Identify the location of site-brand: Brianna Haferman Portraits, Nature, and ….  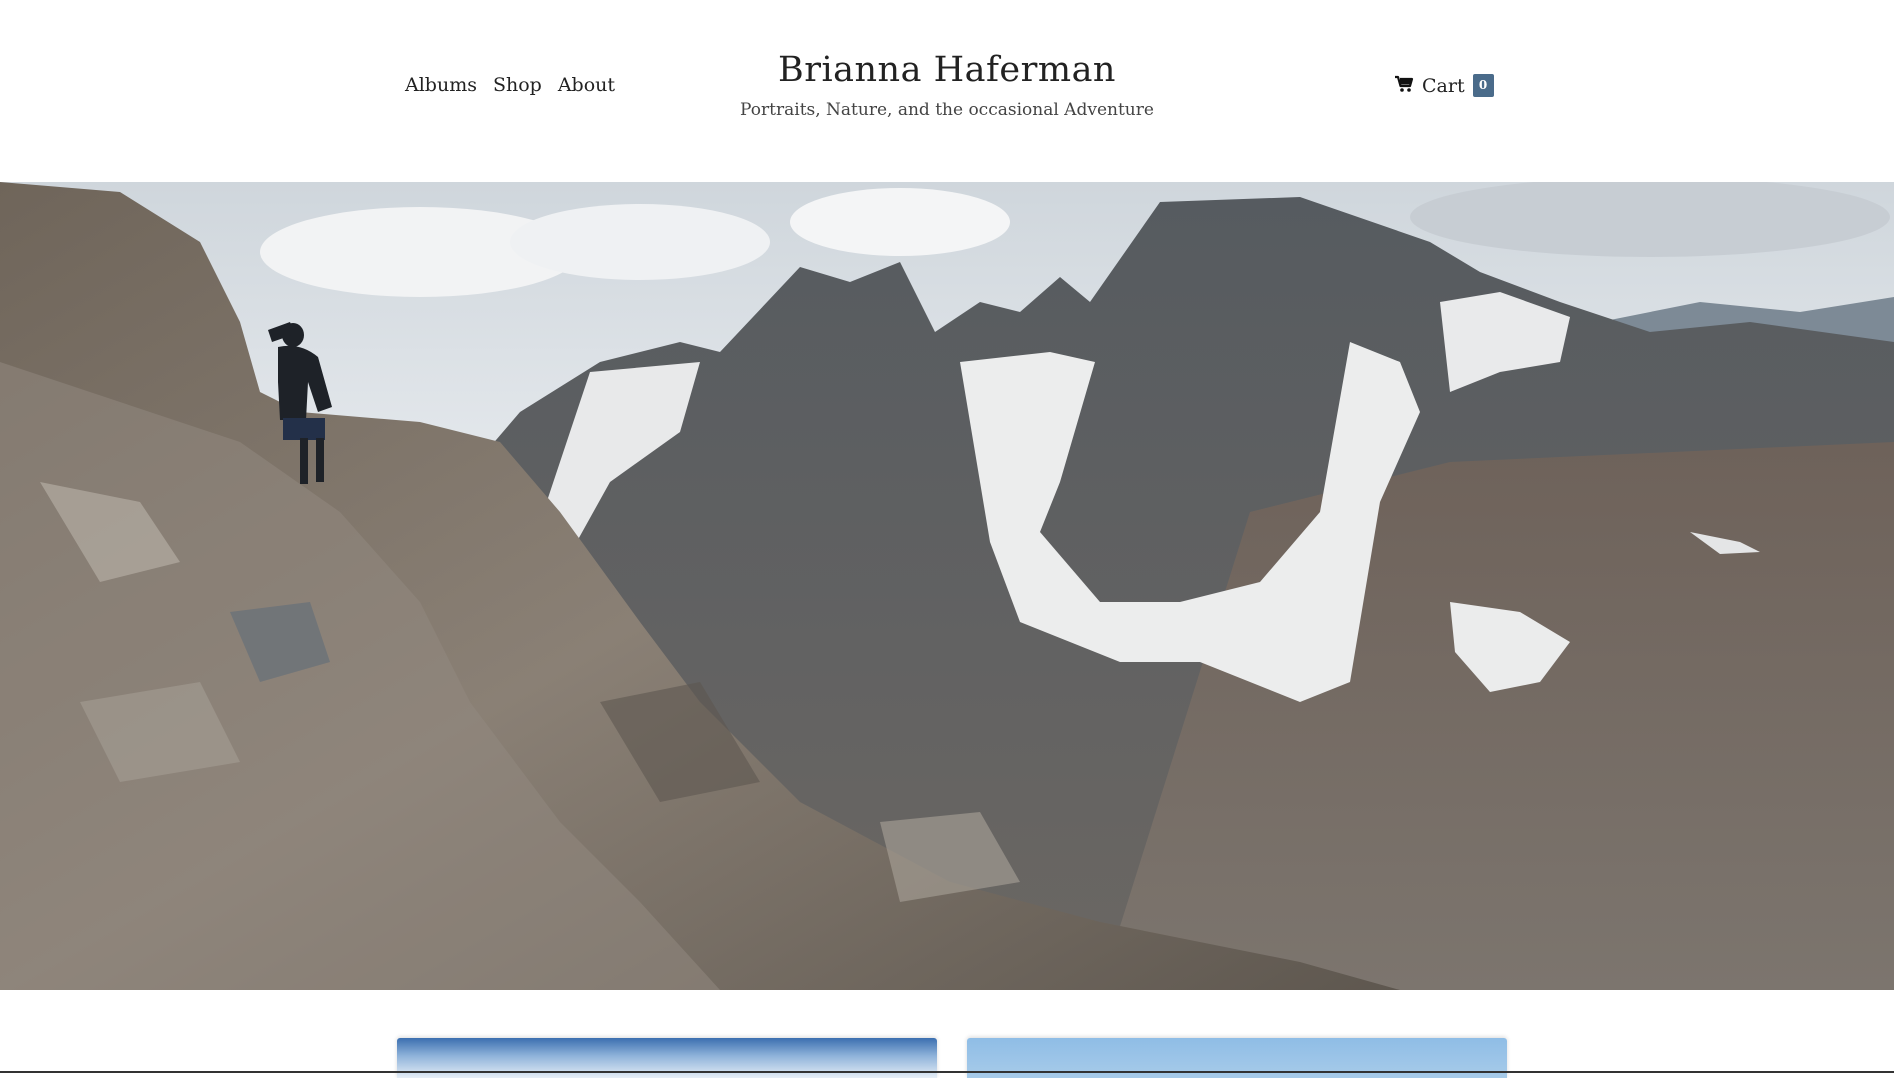
(947, 85).